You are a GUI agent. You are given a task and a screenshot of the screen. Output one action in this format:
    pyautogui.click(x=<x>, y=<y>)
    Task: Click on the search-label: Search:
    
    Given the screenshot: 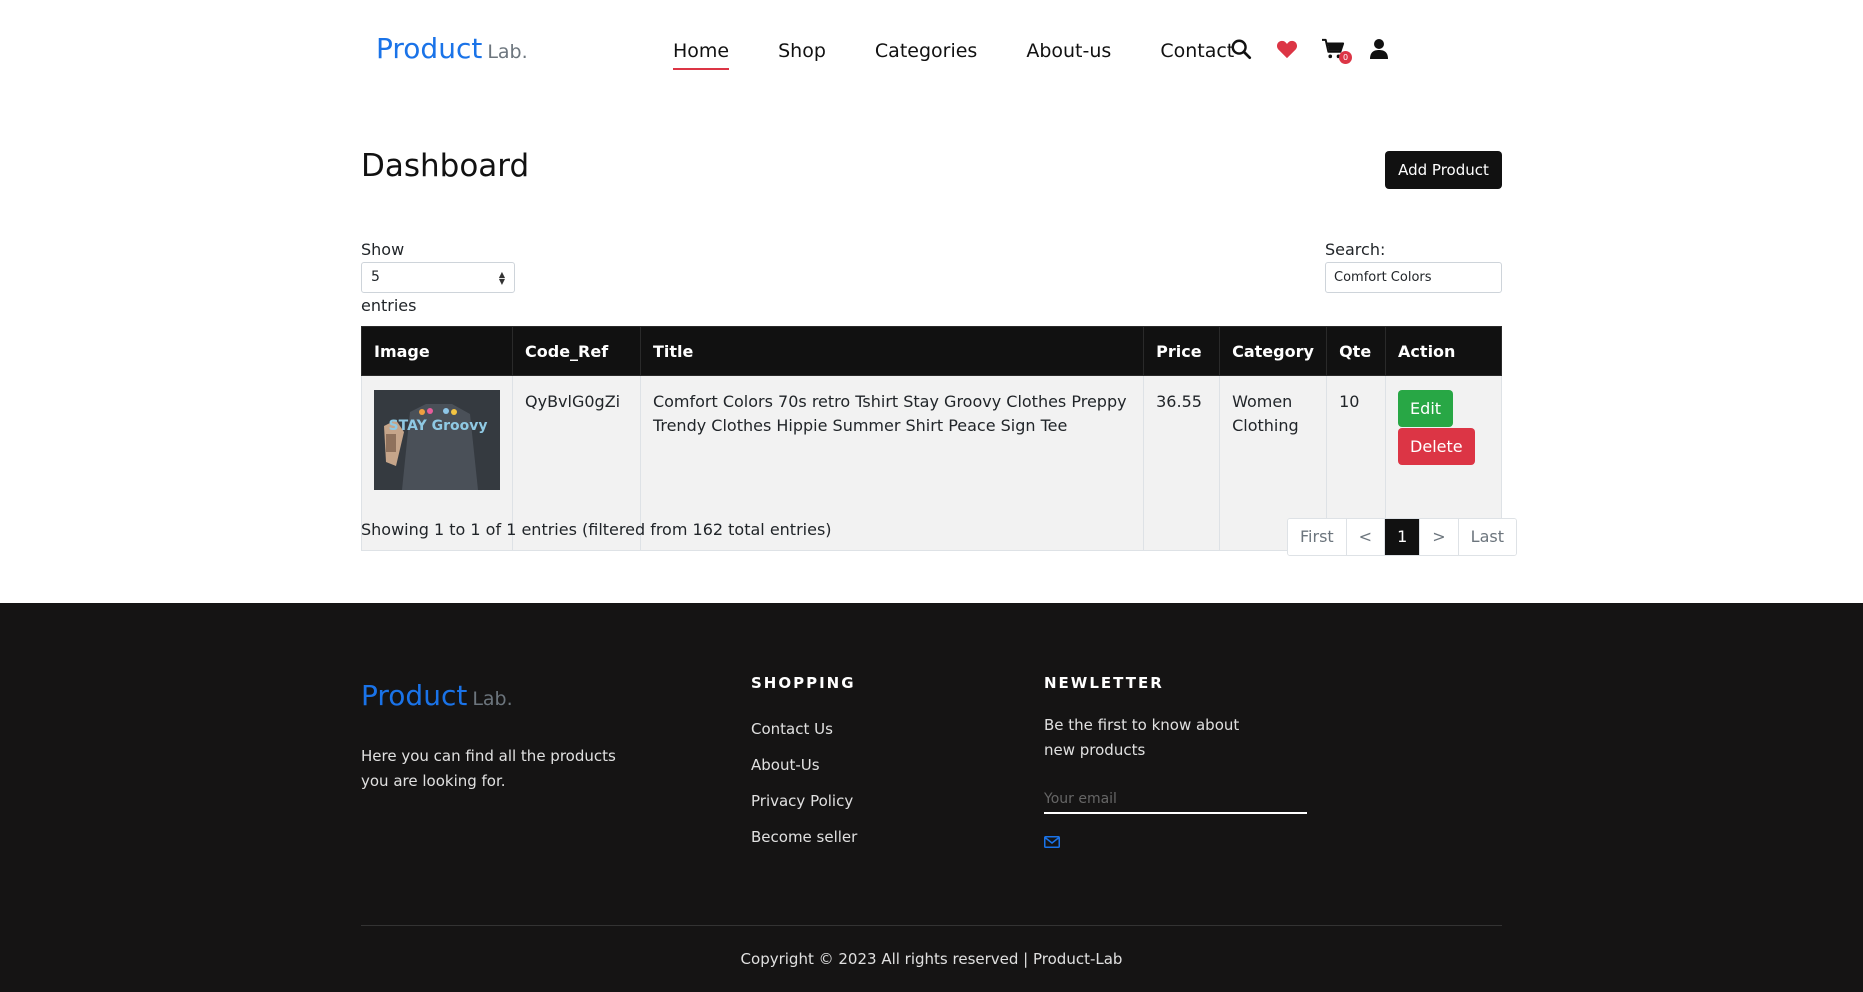 What is the action you would take?
    pyautogui.click(x=1355, y=249)
    